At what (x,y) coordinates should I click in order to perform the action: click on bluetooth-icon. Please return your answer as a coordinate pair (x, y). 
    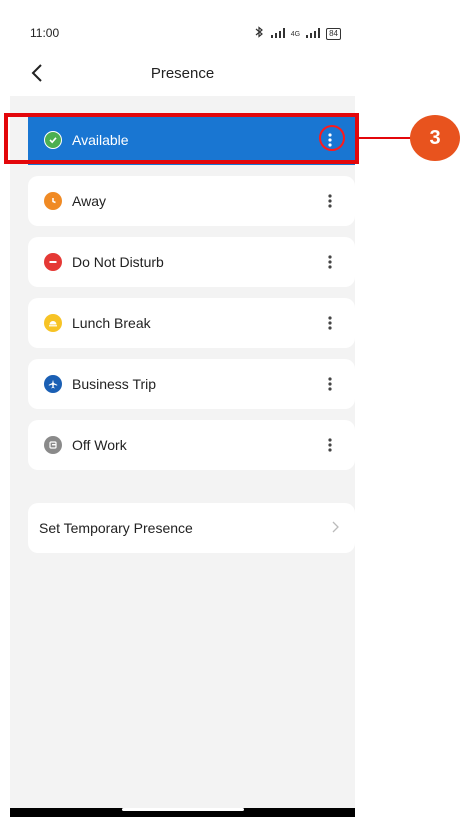
    Looking at the image, I should click on (259, 34).